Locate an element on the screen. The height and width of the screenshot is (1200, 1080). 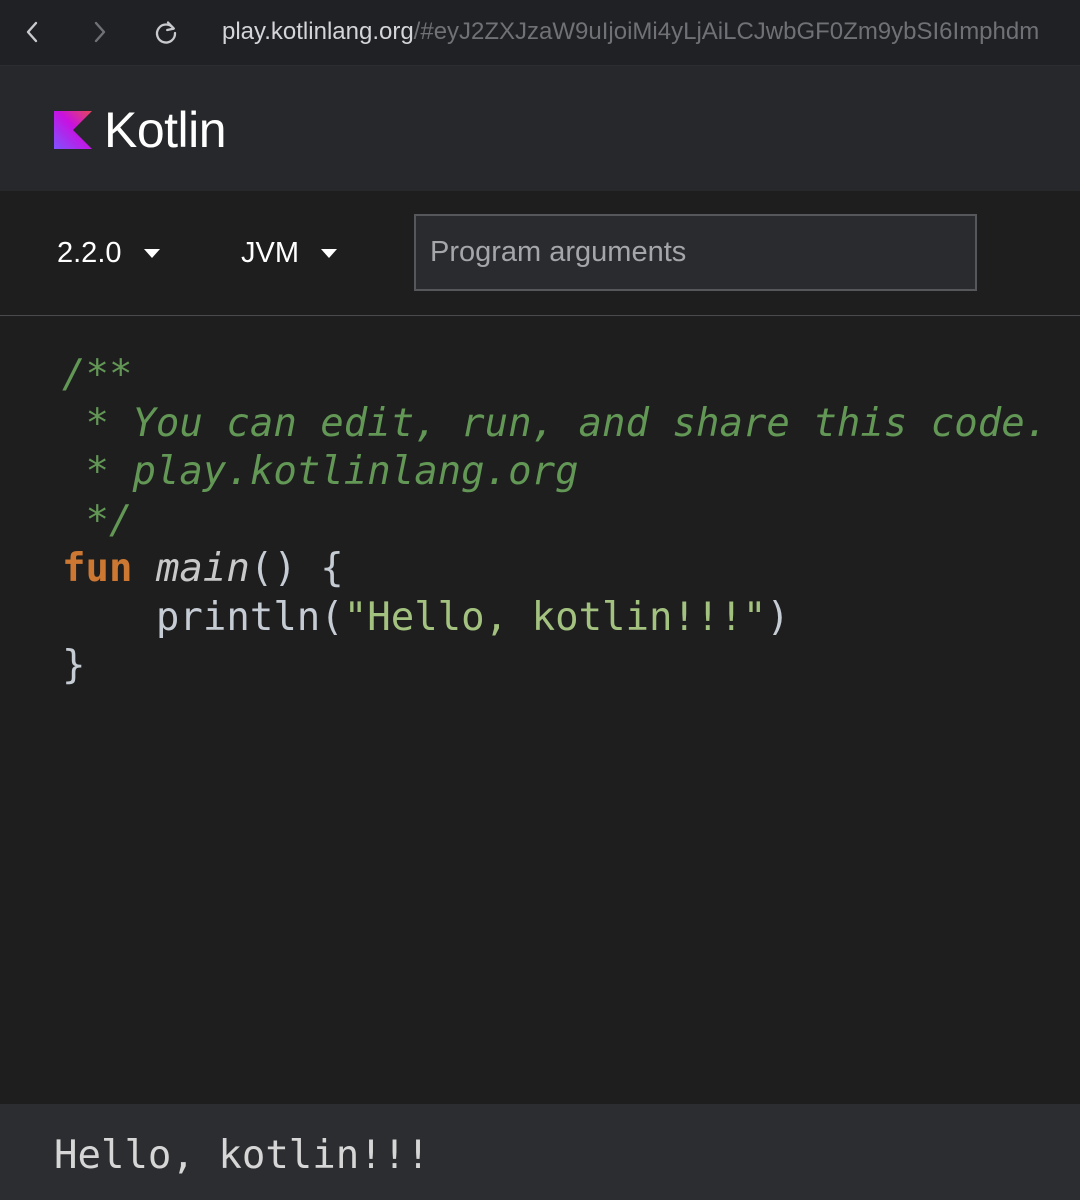
url-host: play.kotlinlang.org is located at coordinates (318, 31).